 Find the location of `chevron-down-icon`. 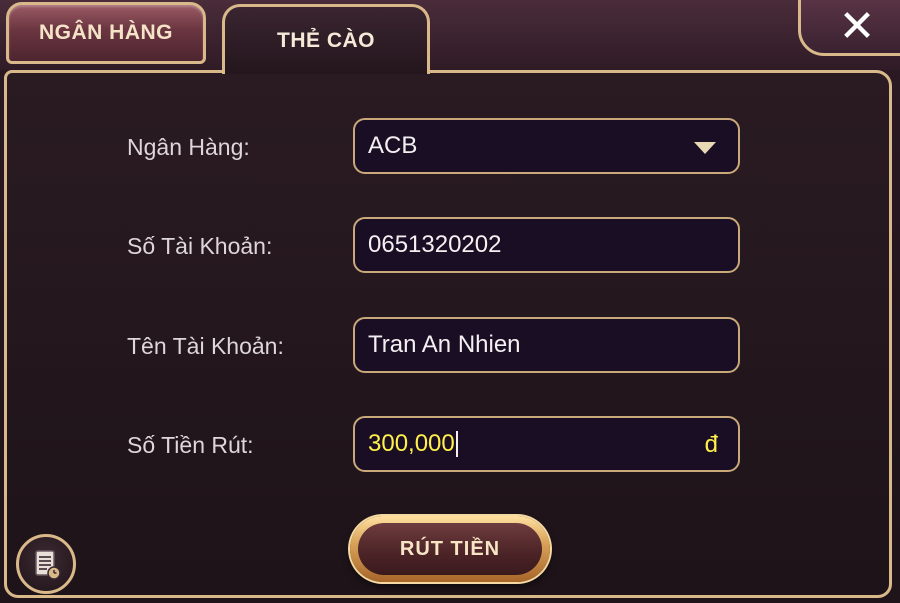

chevron-down-icon is located at coordinates (705, 148).